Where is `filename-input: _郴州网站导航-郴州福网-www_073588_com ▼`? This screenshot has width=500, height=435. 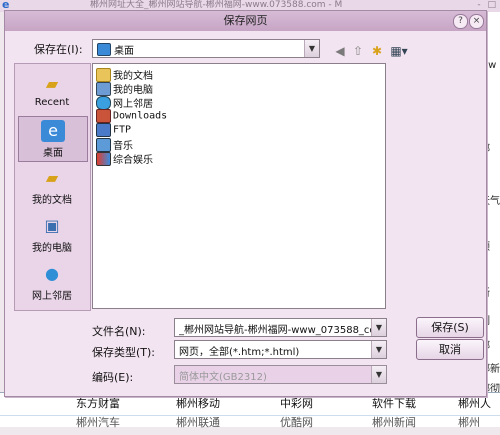 filename-input: _郴州网站导航-郴州福网-www_073588_com ▼ is located at coordinates (280, 327).